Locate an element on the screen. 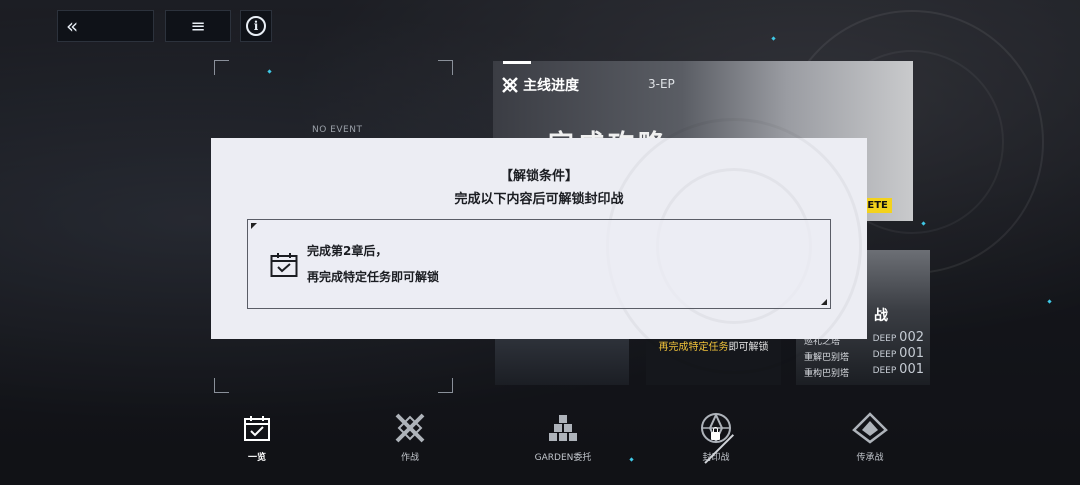 This screenshot has height=485, width=1080. no-event-label: NO EVENT is located at coordinates (337, 130).